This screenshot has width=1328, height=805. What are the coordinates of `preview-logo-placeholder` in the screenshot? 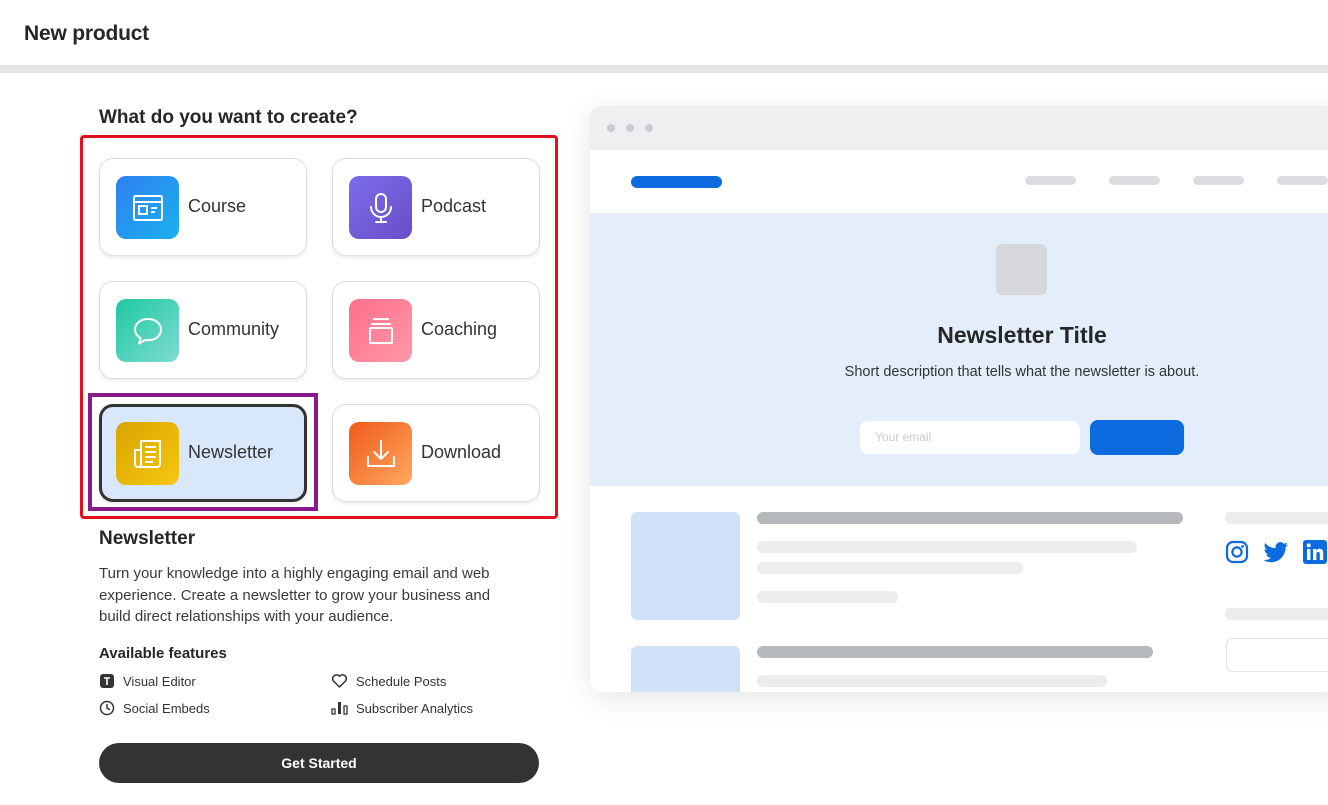 It's located at (676, 182).